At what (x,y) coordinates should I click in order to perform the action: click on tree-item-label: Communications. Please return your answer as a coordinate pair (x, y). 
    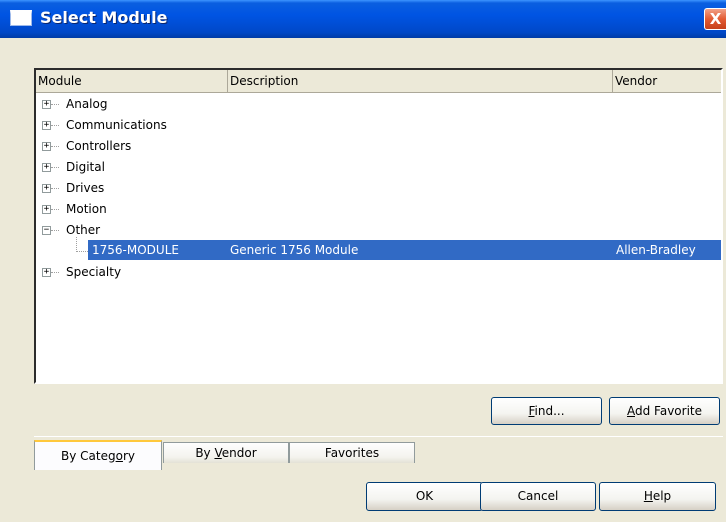
    Looking at the image, I should click on (116, 125).